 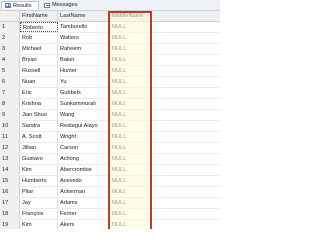 What do you see at coordinates (10, 60) in the screenshot?
I see `row-number: 4` at bounding box center [10, 60].